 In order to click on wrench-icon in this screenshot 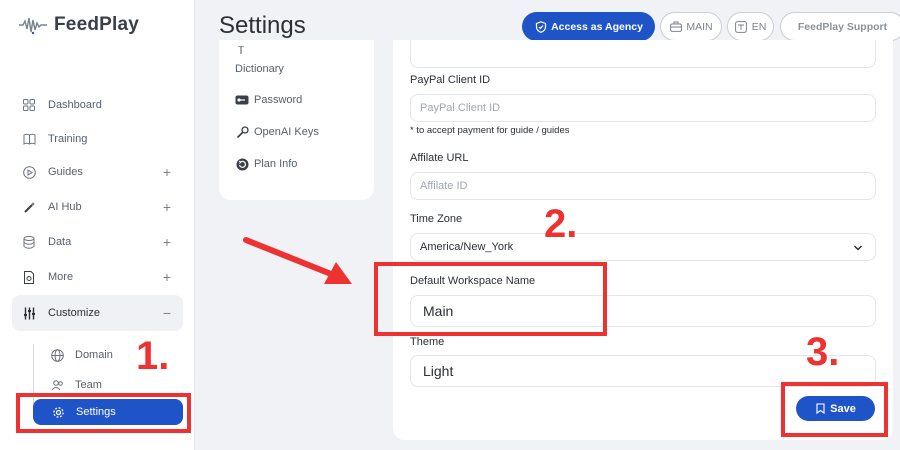, I will do `click(242, 132)`.